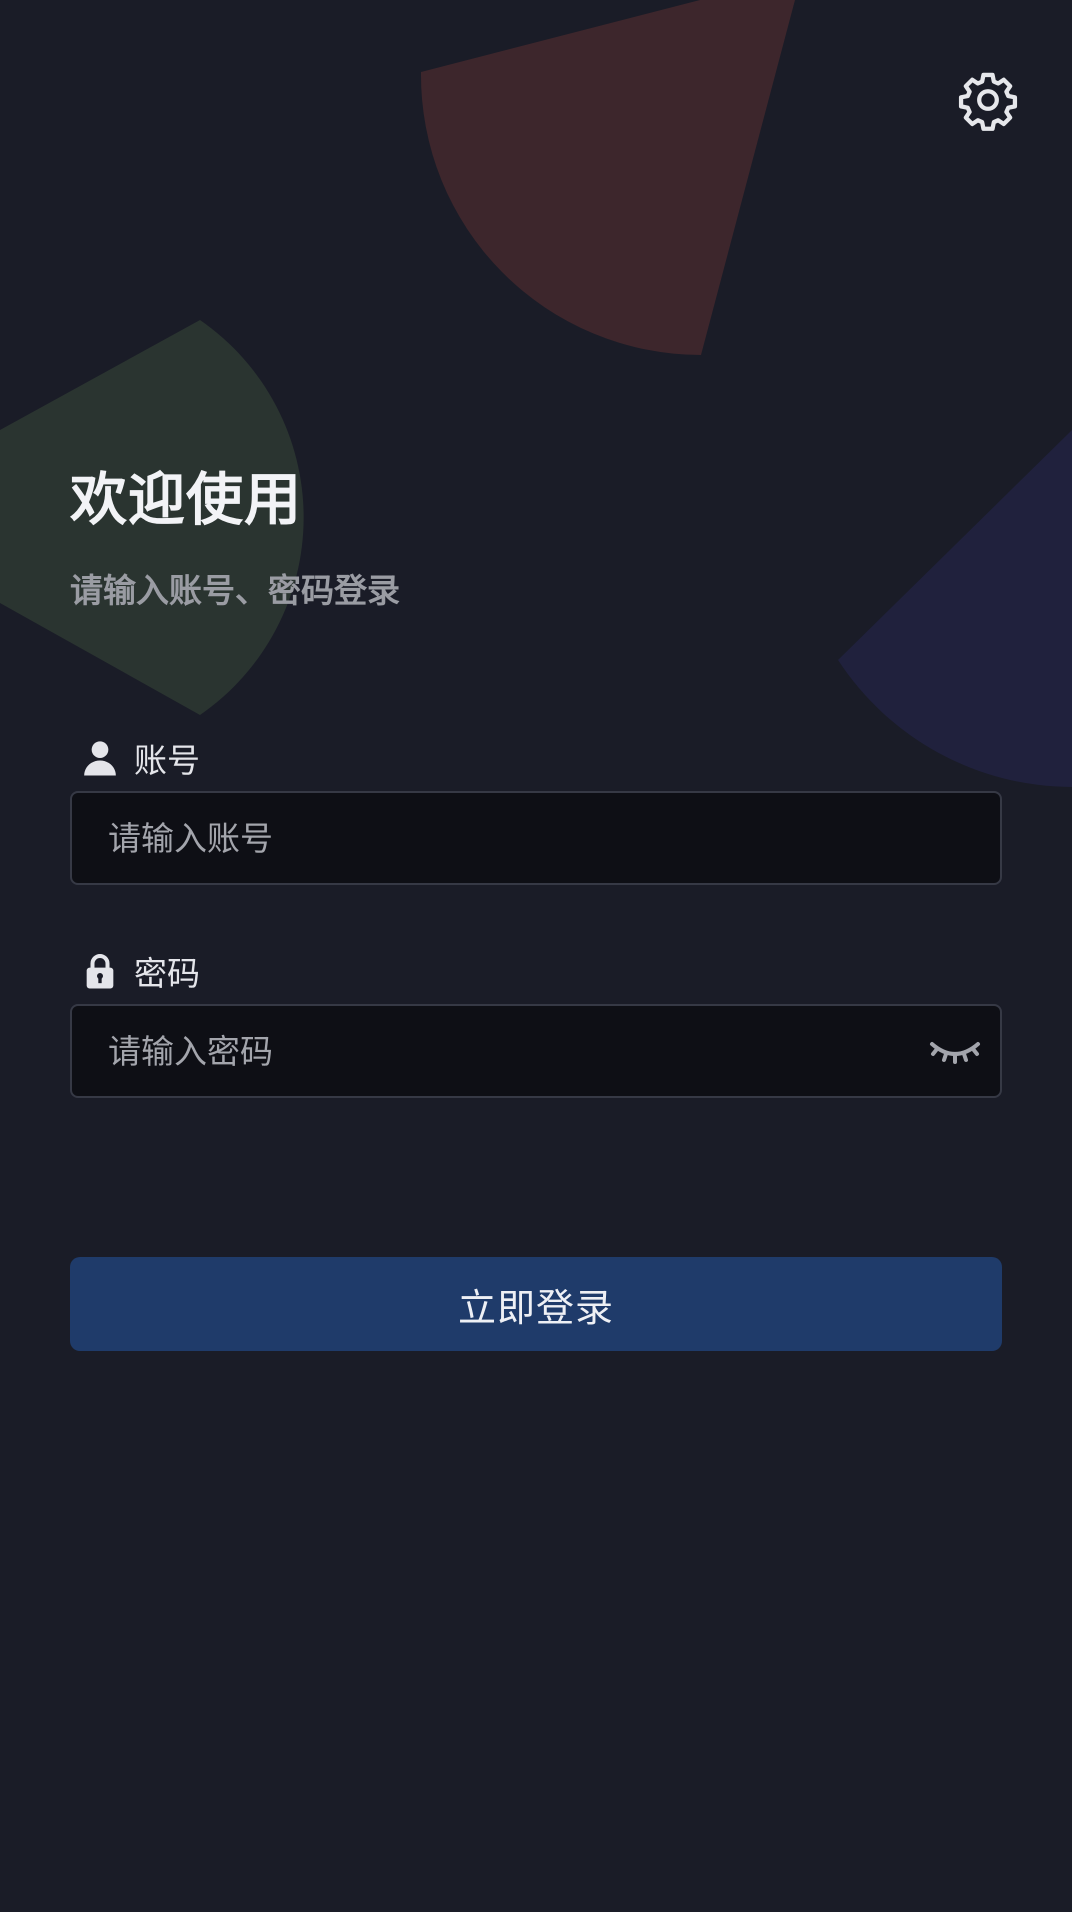 The image size is (1072, 1912). Describe the element at coordinates (955, 1053) in the screenshot. I see `eye-closed-icon` at that location.